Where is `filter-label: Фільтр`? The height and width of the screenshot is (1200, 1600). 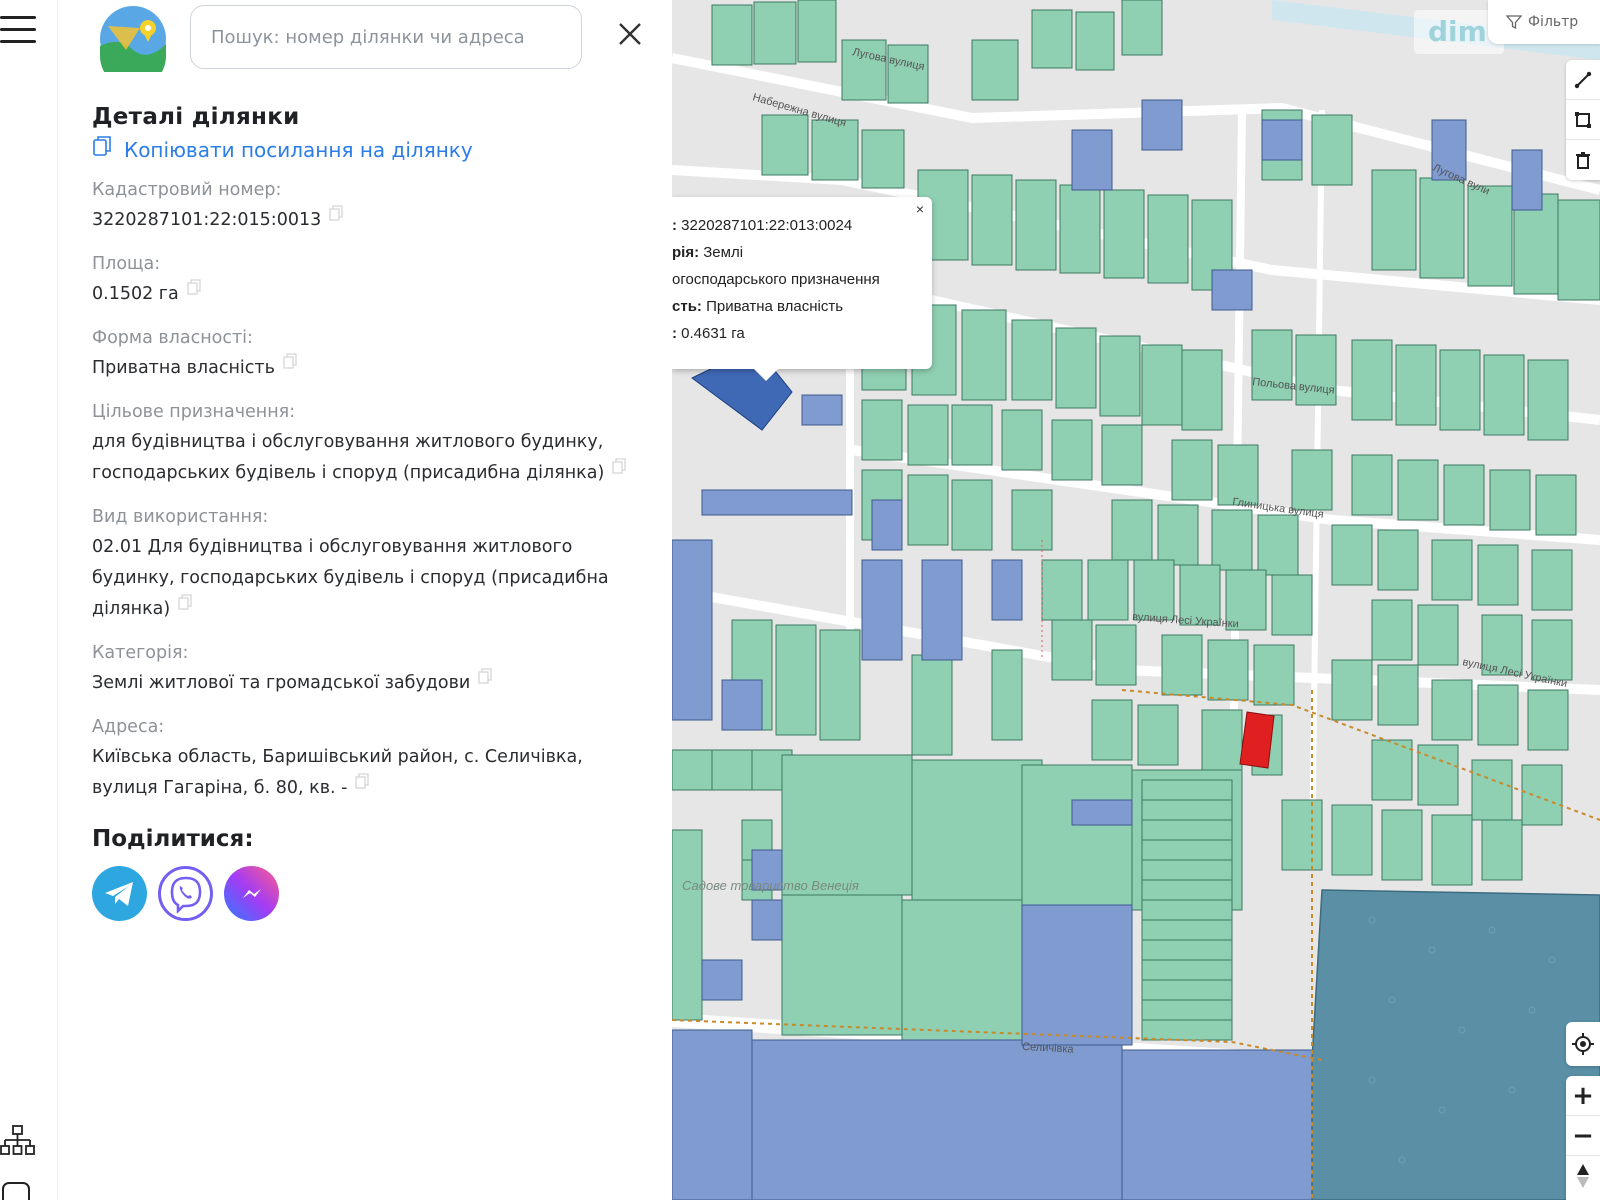 filter-label: Фільтр is located at coordinates (1553, 22).